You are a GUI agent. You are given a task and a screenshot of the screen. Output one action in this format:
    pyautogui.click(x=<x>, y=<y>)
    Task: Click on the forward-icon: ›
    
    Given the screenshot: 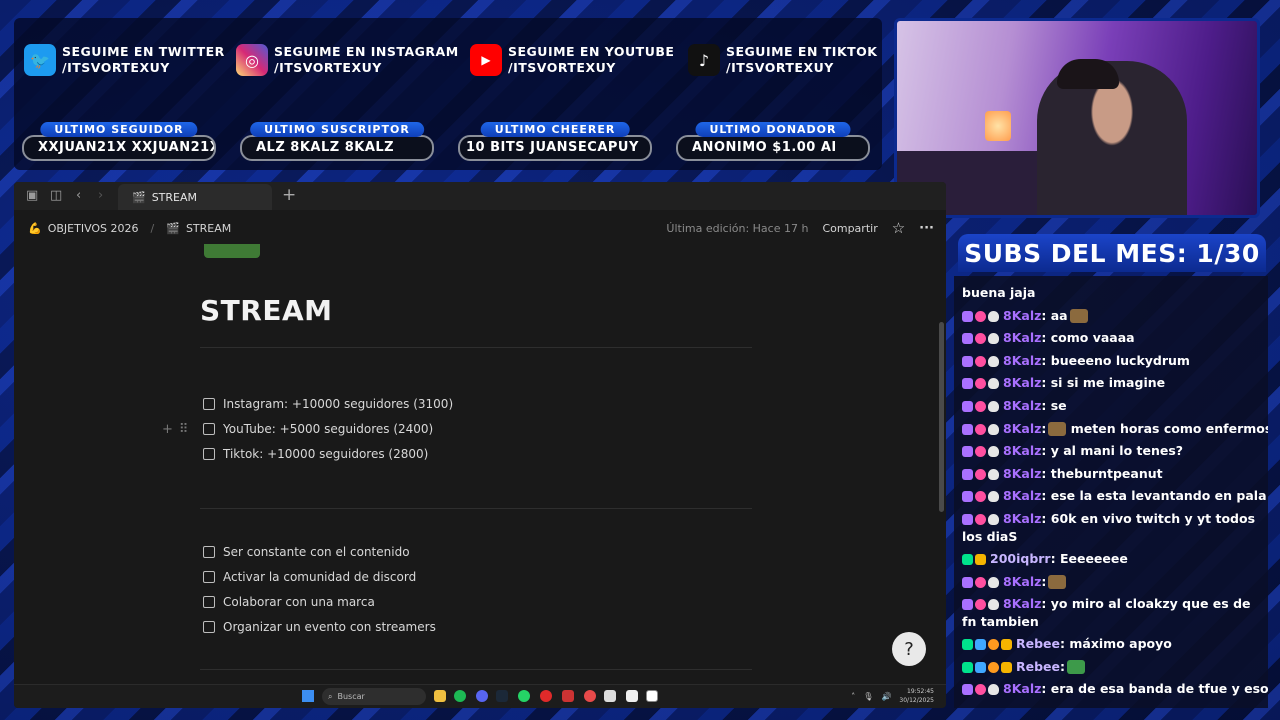 What is the action you would take?
    pyautogui.click(x=100, y=195)
    